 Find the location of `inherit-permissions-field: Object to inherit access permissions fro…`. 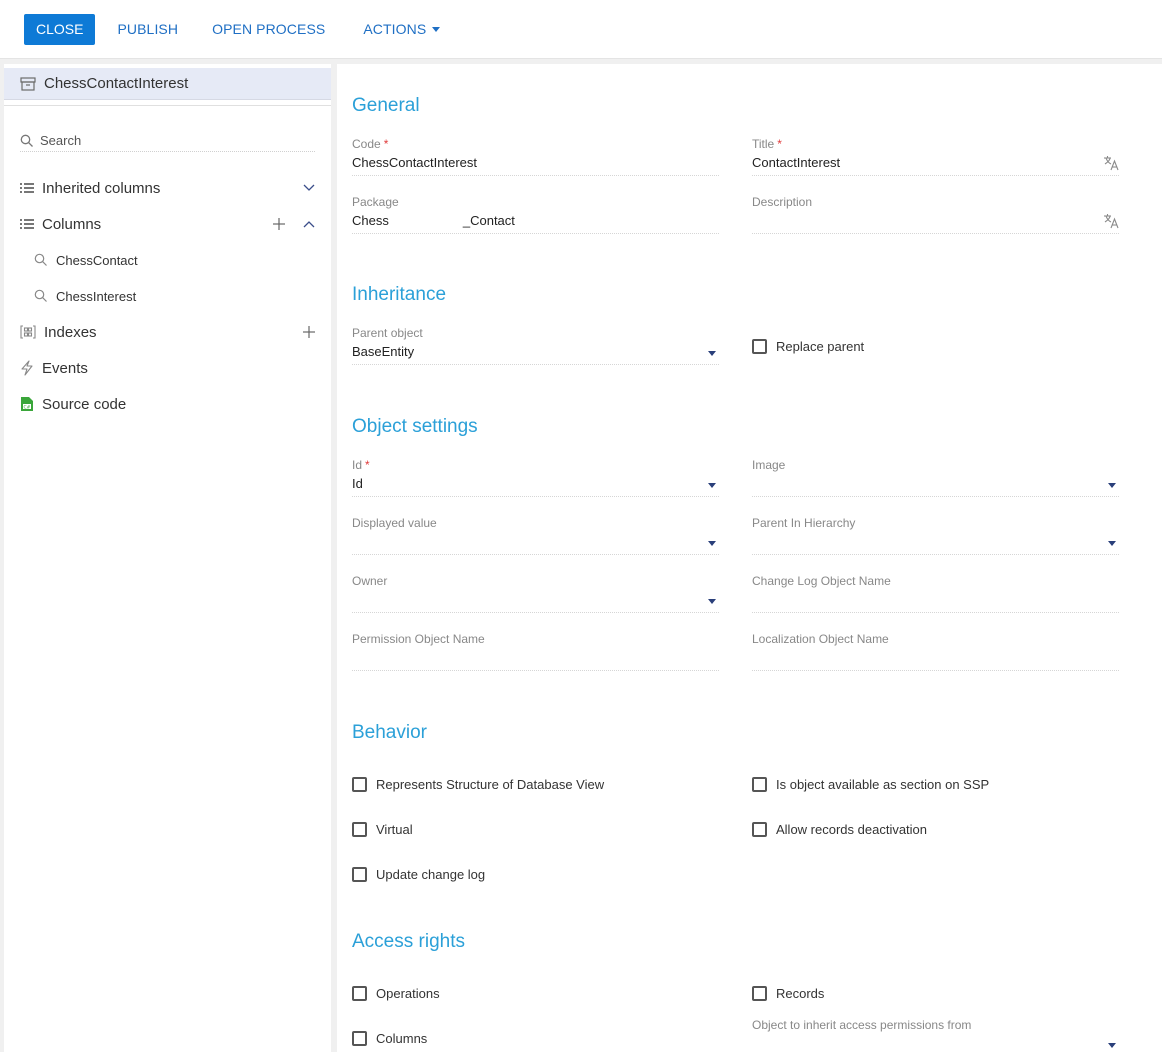

inherit-permissions-field: Object to inherit access permissions fro… is located at coordinates (935, 1034).